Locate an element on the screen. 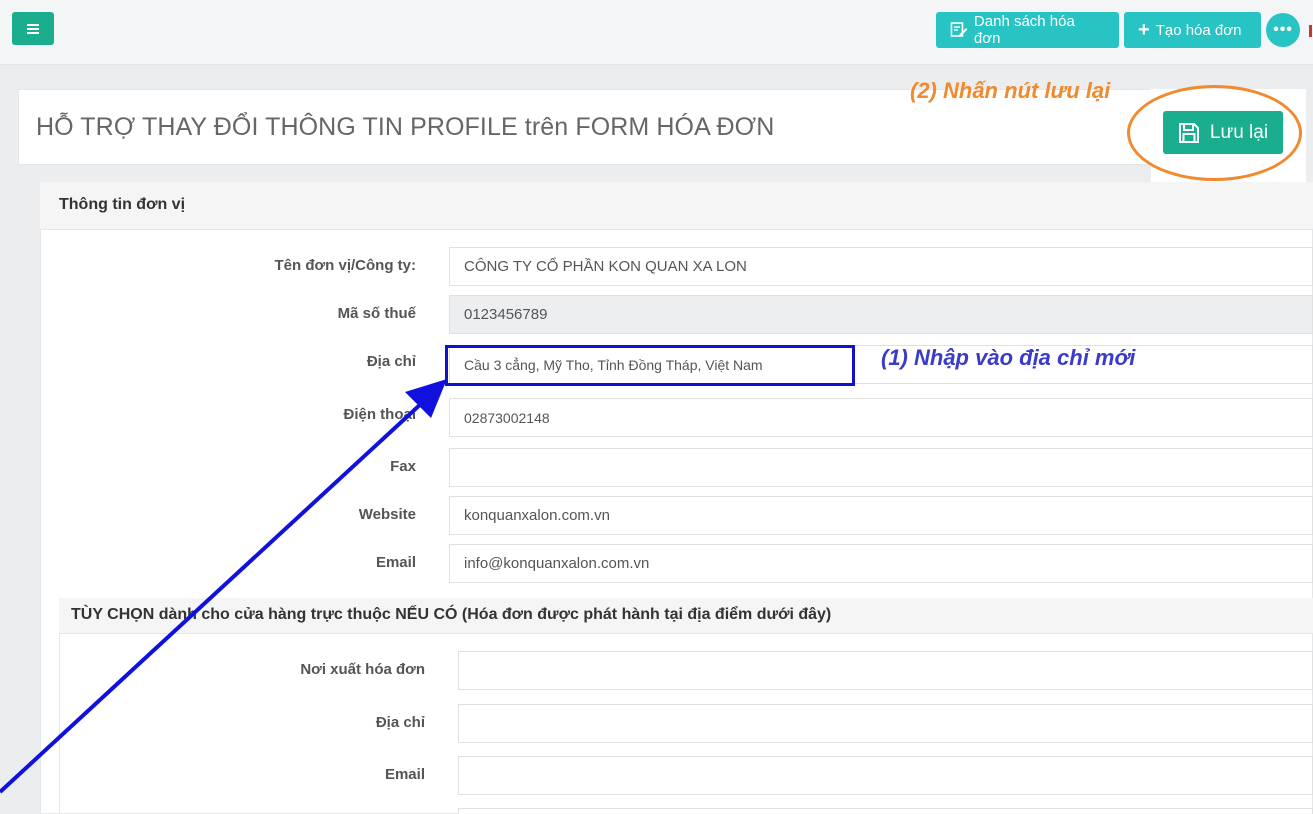 The image size is (1313, 814). invoice-list-button: Danh sách hóa đơn is located at coordinates (1027, 30).